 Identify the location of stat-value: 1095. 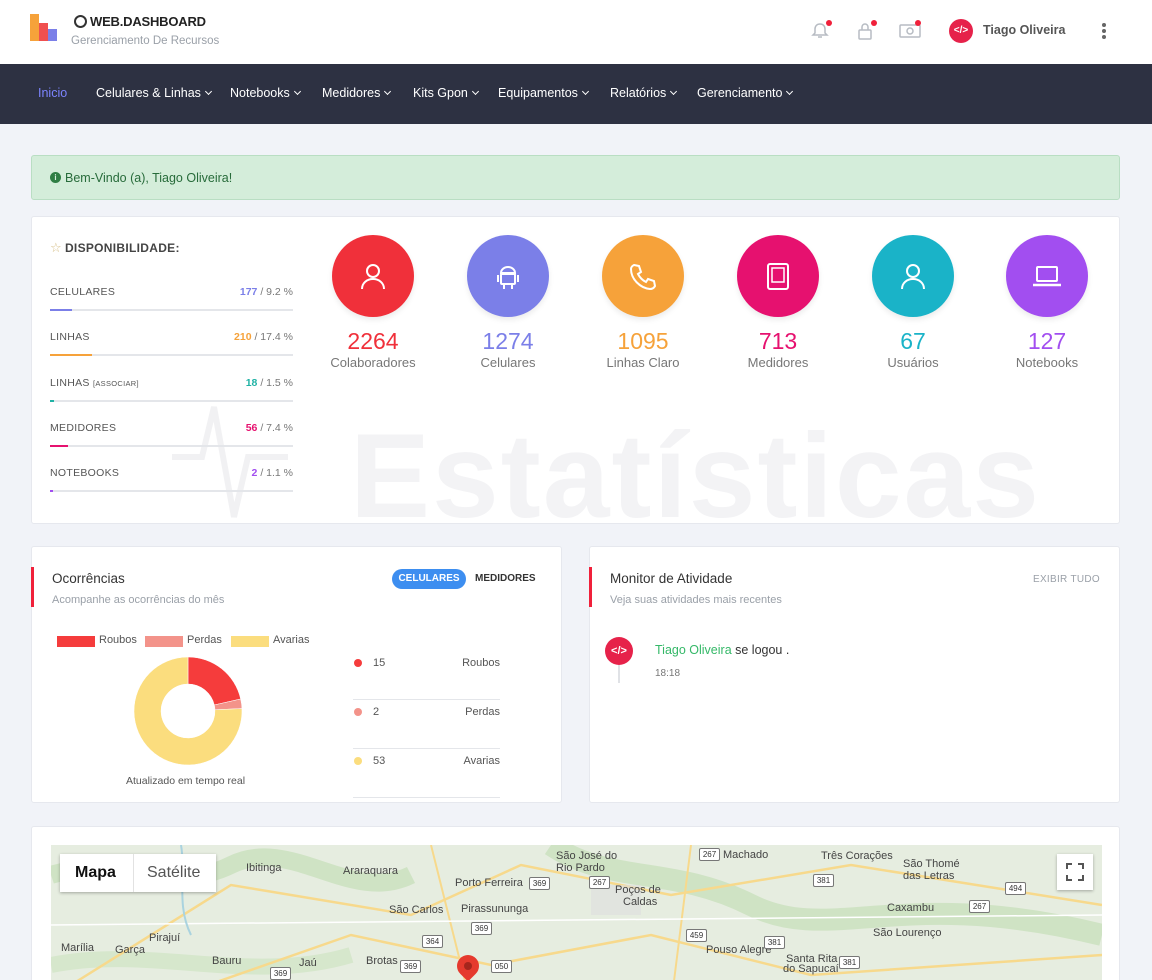
(643, 341).